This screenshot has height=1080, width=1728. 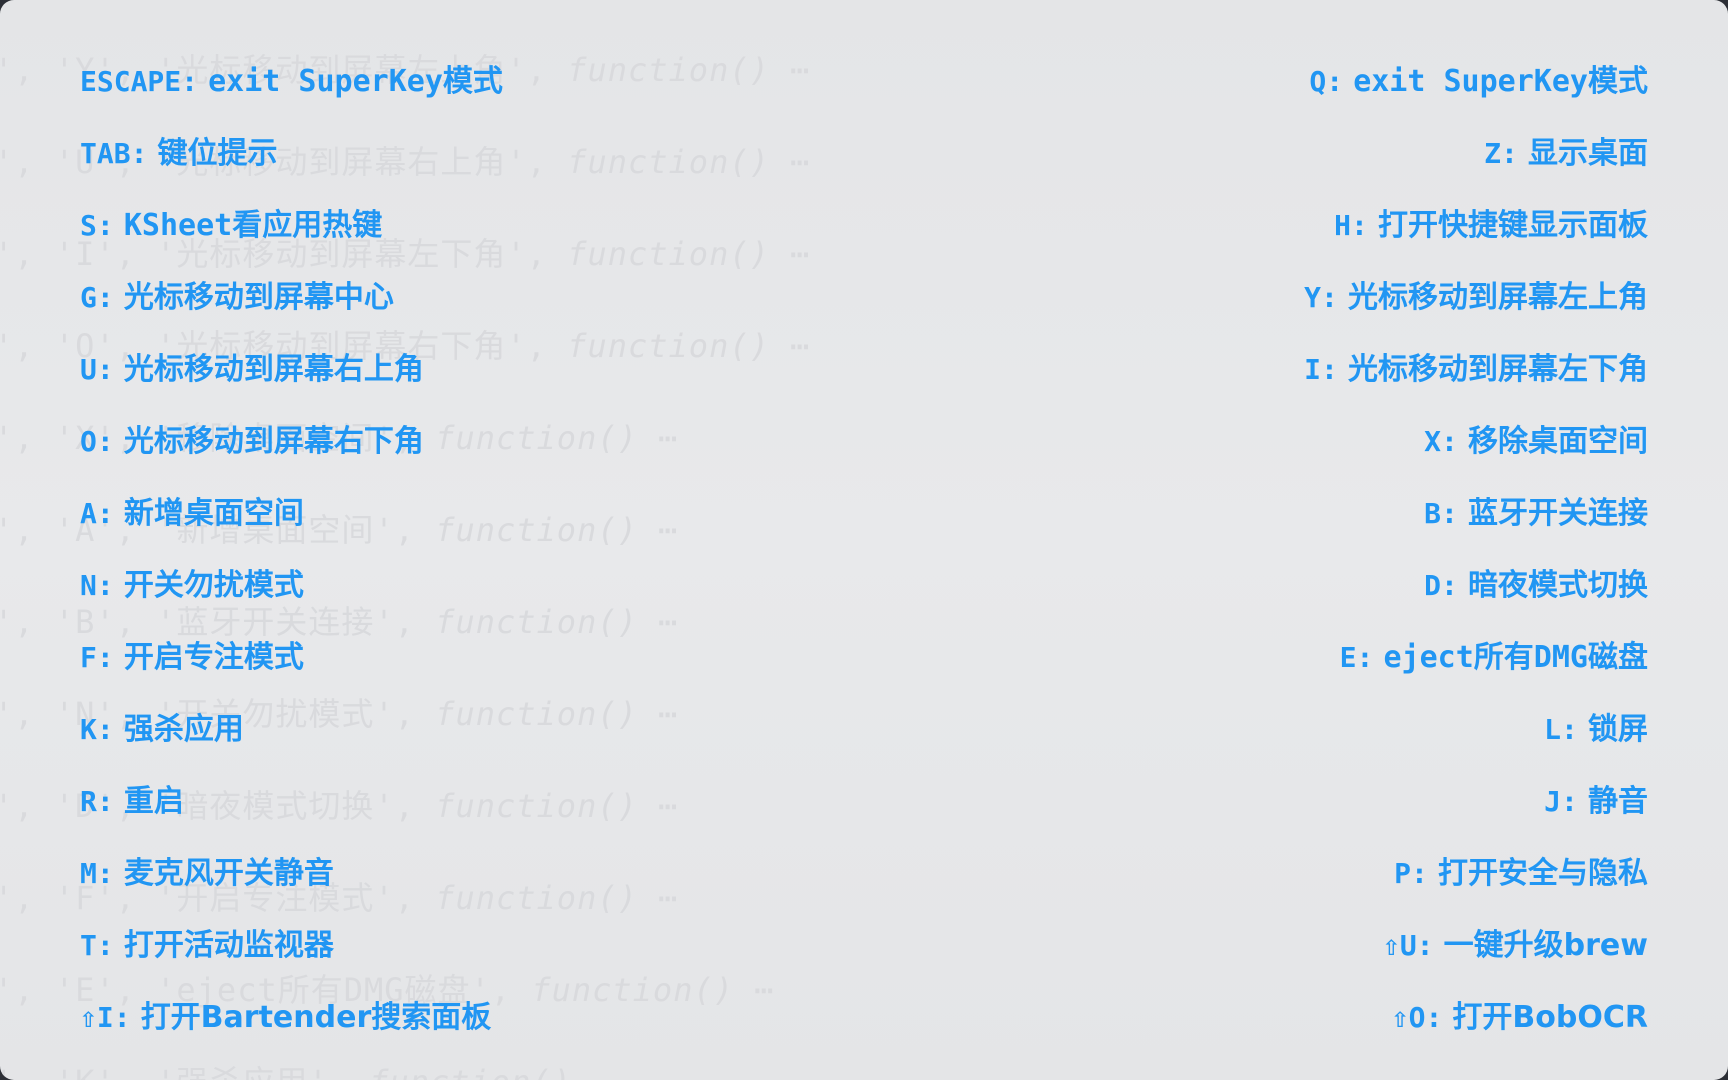 I want to click on shortcut-row: M: 麦克风开关静音, so click(x=207, y=873).